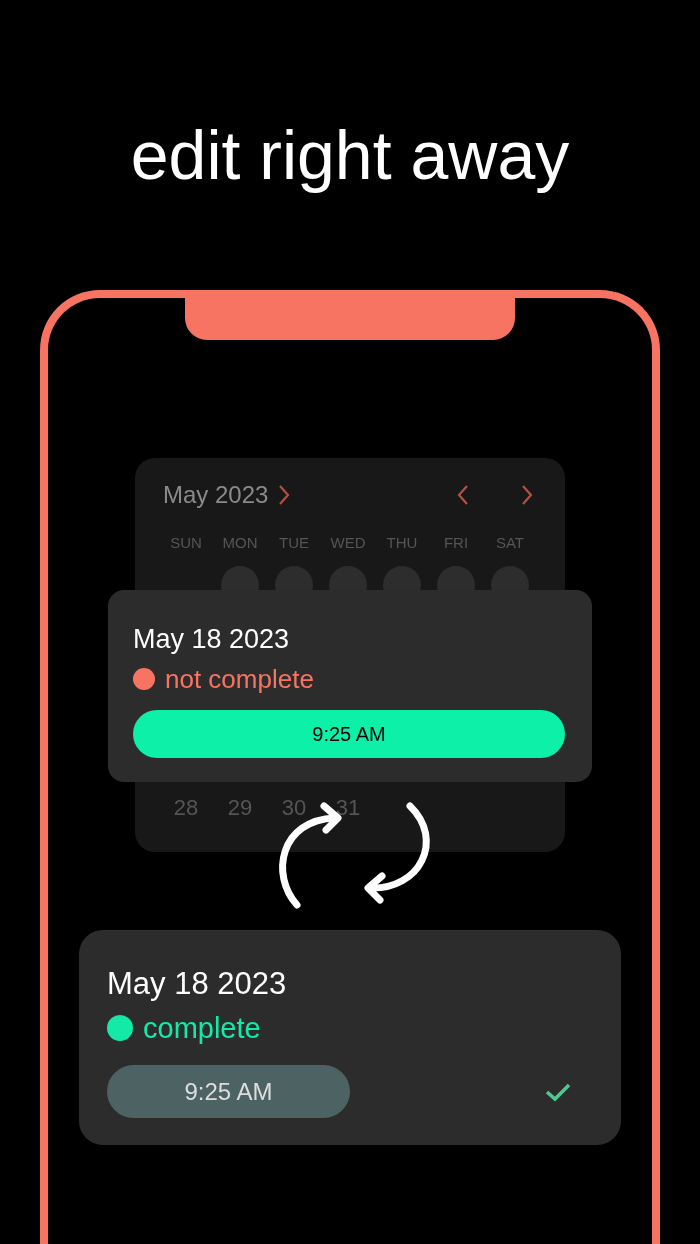 The image size is (700, 1244). What do you see at coordinates (239, 679) in the screenshot?
I see `status-label: not complete` at bounding box center [239, 679].